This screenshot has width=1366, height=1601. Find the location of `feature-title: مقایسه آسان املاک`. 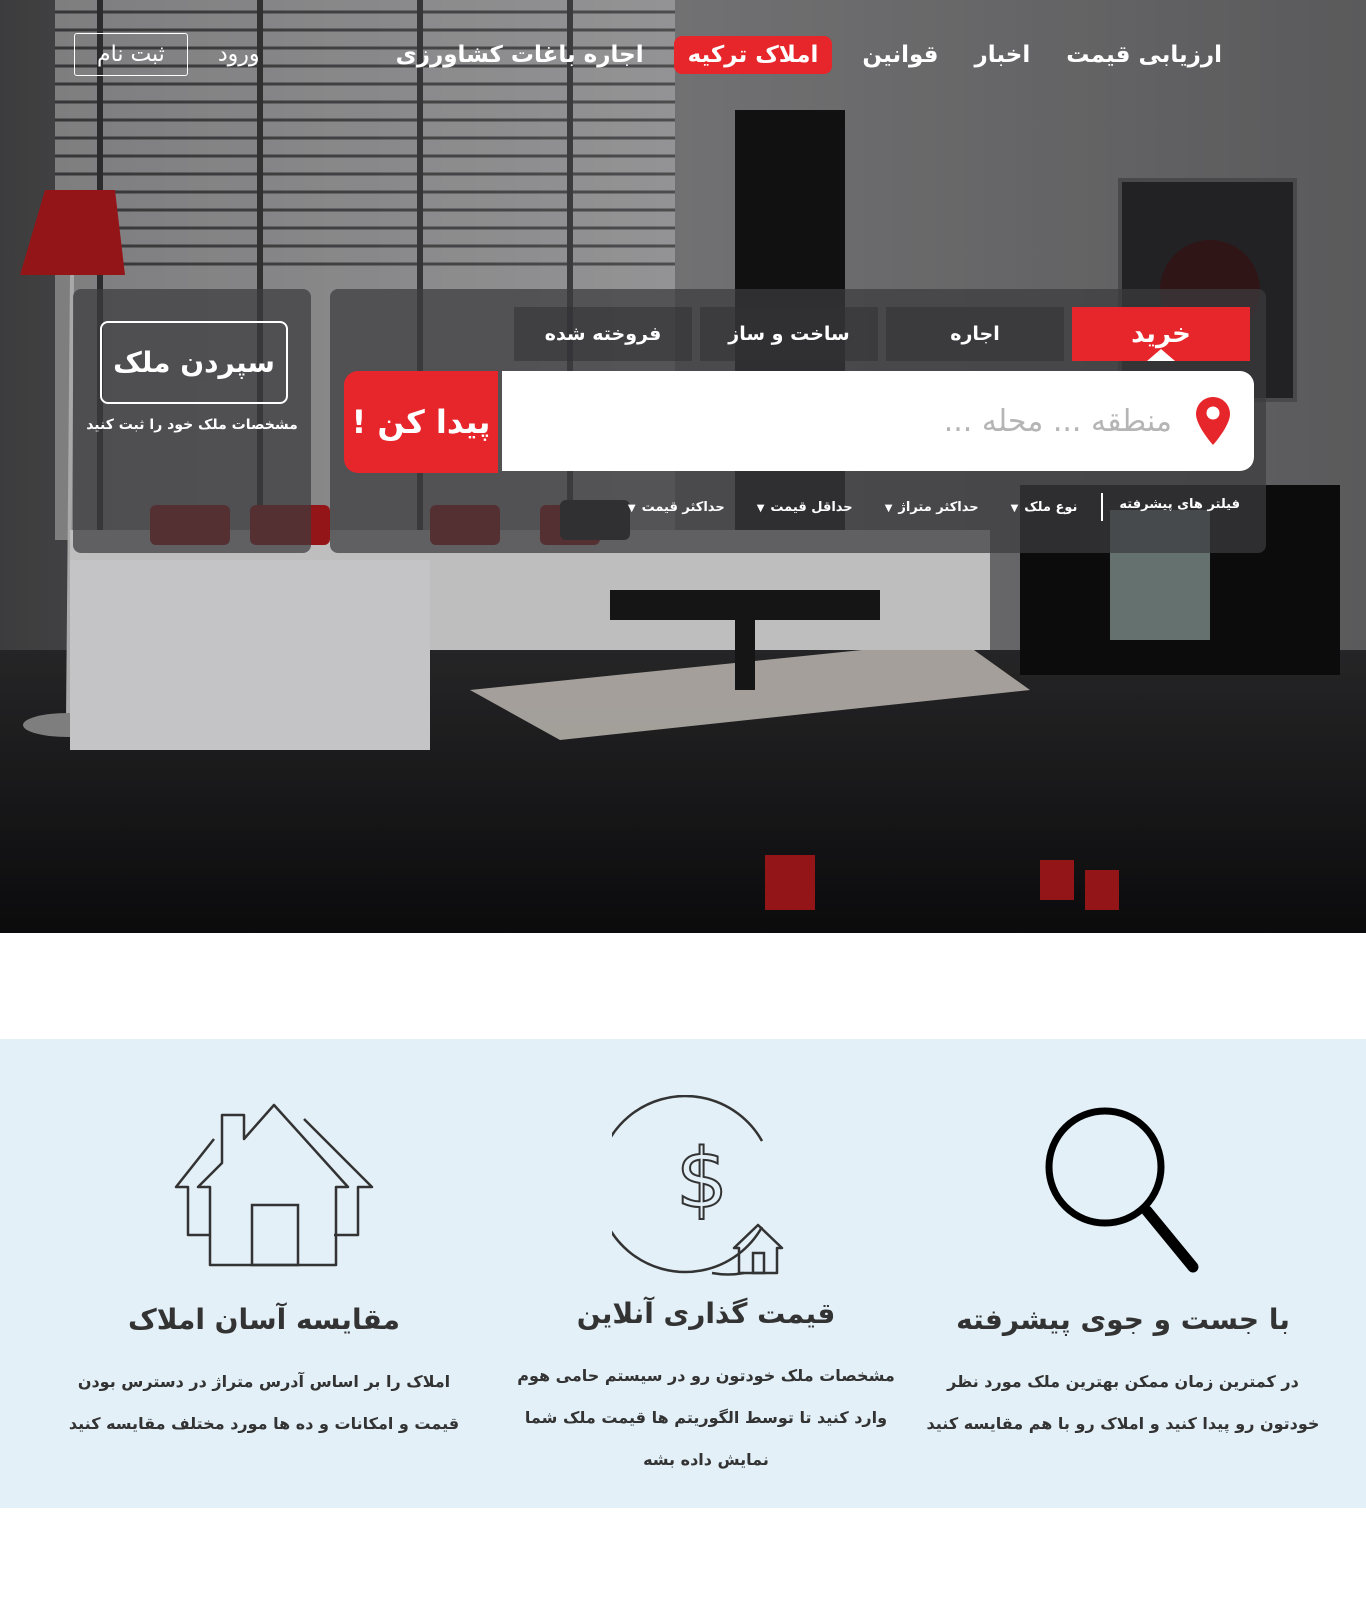

feature-title: مقایسه آسان املاک is located at coordinates (264, 1319).